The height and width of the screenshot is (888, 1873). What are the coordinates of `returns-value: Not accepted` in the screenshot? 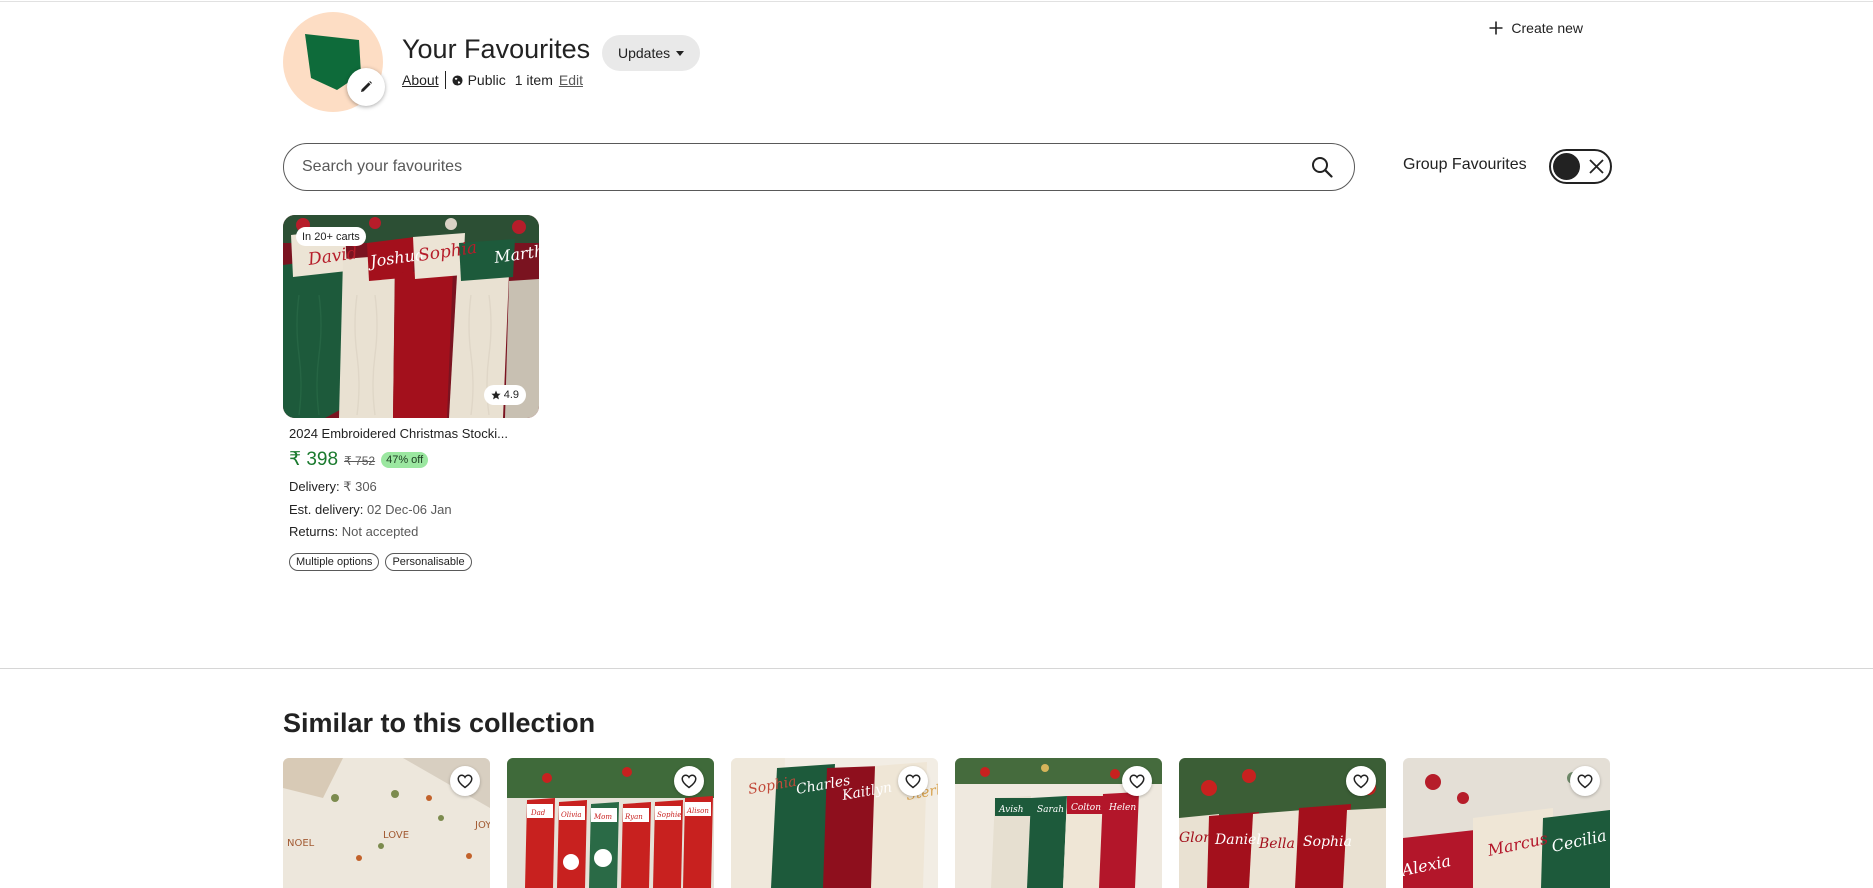 It's located at (380, 531).